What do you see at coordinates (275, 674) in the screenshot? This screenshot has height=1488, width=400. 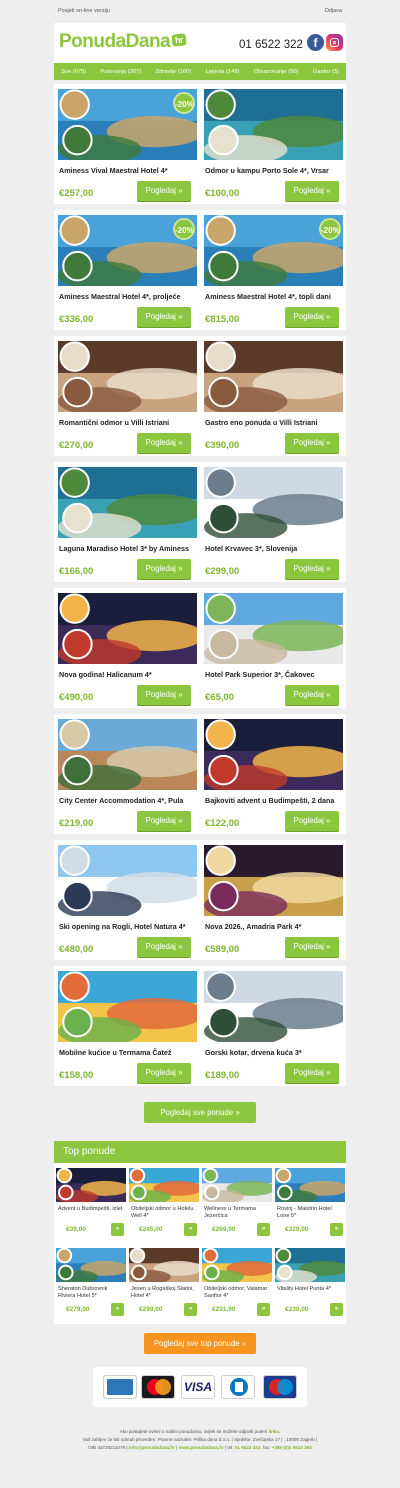 I see `offer-title: Hotel Park Superior 3*, Čakovec` at bounding box center [275, 674].